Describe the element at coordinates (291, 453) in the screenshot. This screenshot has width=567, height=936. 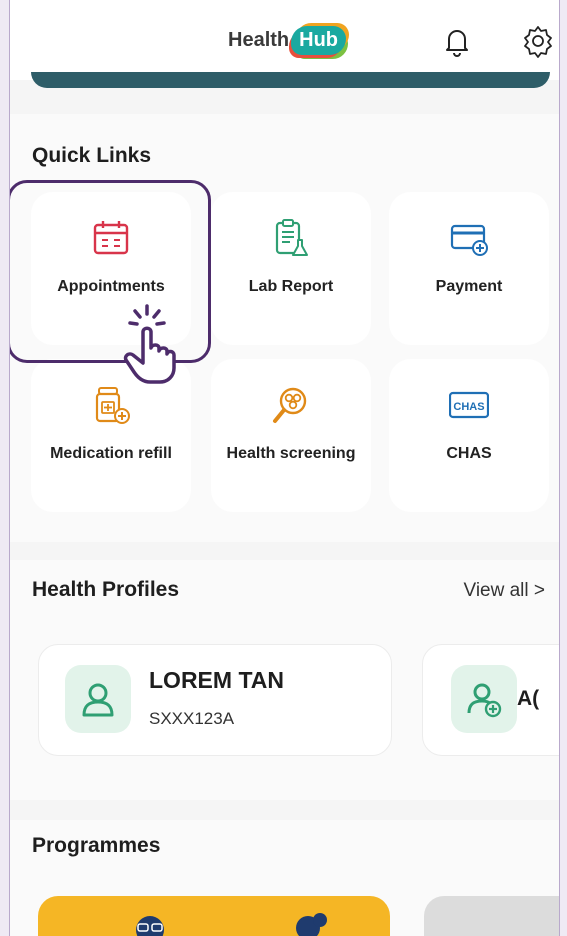
I see `tile-label: Health screening` at that location.